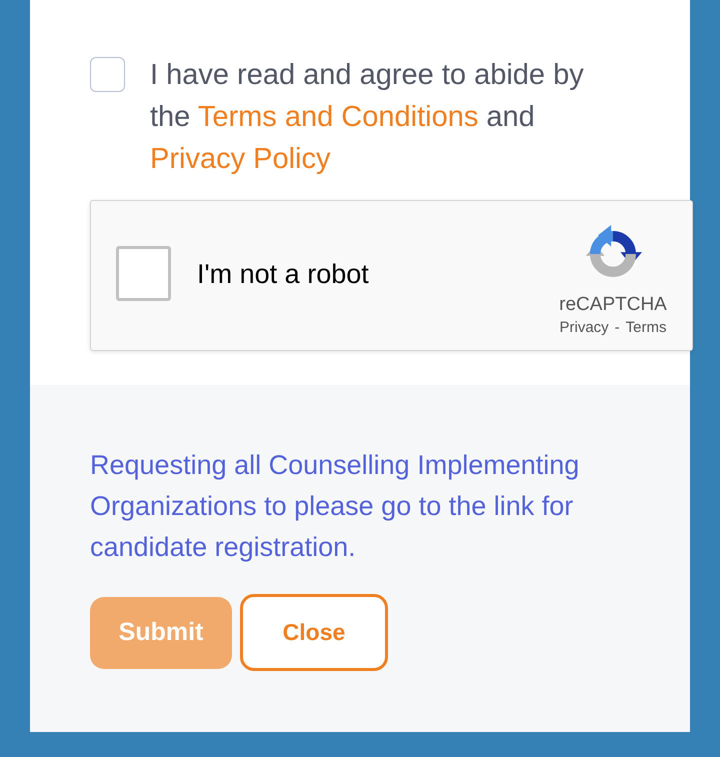  I want to click on text-link: Terms and Conditions, so click(338, 117).